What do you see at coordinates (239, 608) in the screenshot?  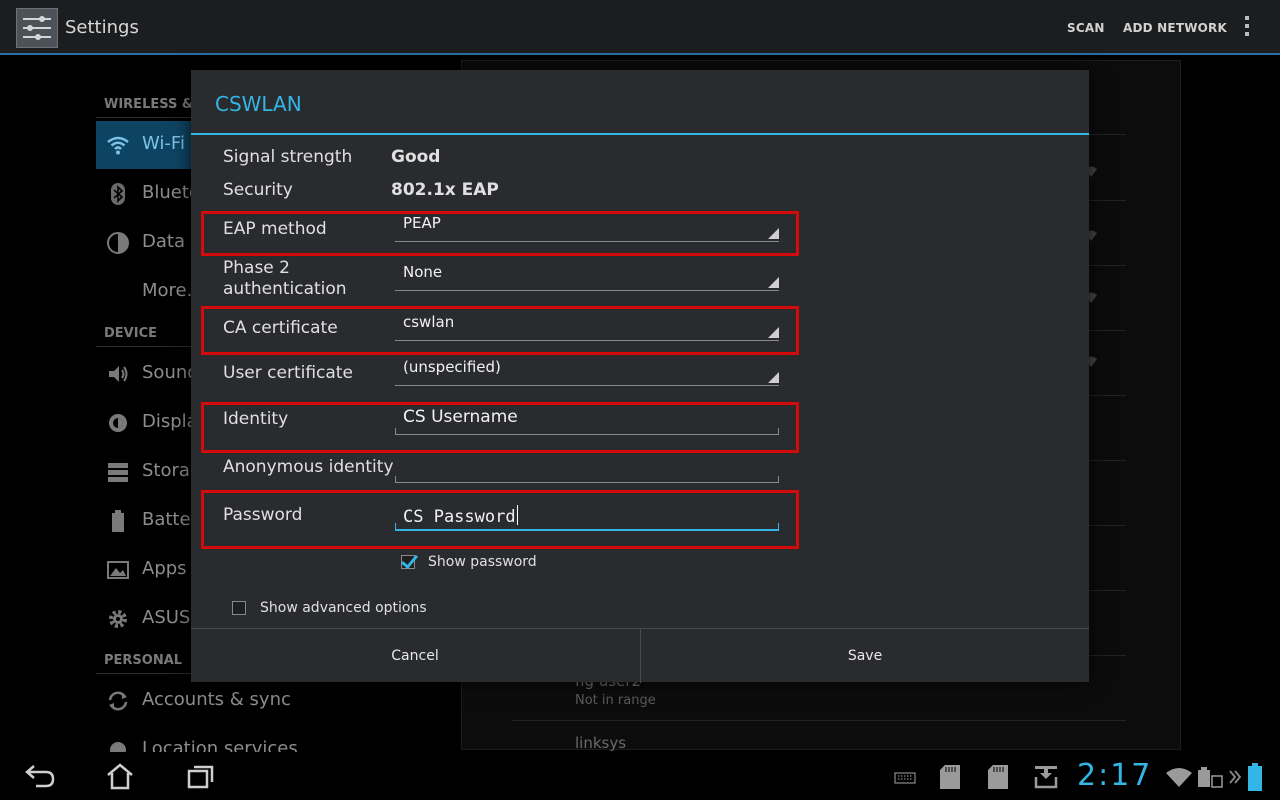 I see `show-advanced-checkbox` at bounding box center [239, 608].